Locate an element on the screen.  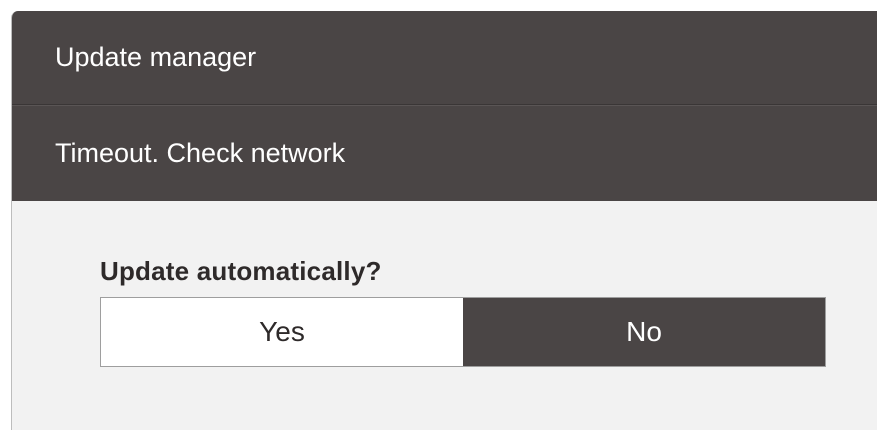
status-message: Timeout. Check network is located at coordinates (200, 153).